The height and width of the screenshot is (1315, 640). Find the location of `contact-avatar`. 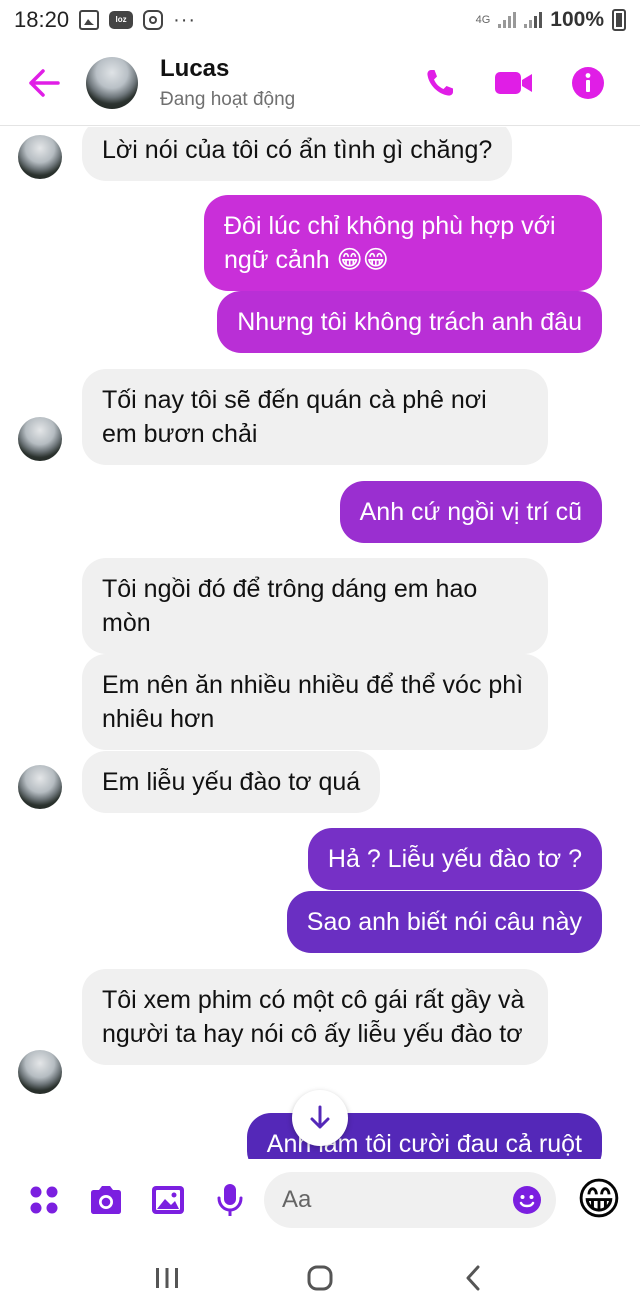

contact-avatar is located at coordinates (112, 82).